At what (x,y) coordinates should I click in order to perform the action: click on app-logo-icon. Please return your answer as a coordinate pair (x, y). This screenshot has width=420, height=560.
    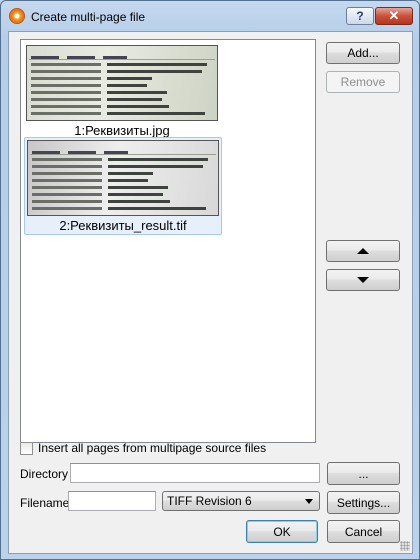
    Looking at the image, I should click on (17, 16).